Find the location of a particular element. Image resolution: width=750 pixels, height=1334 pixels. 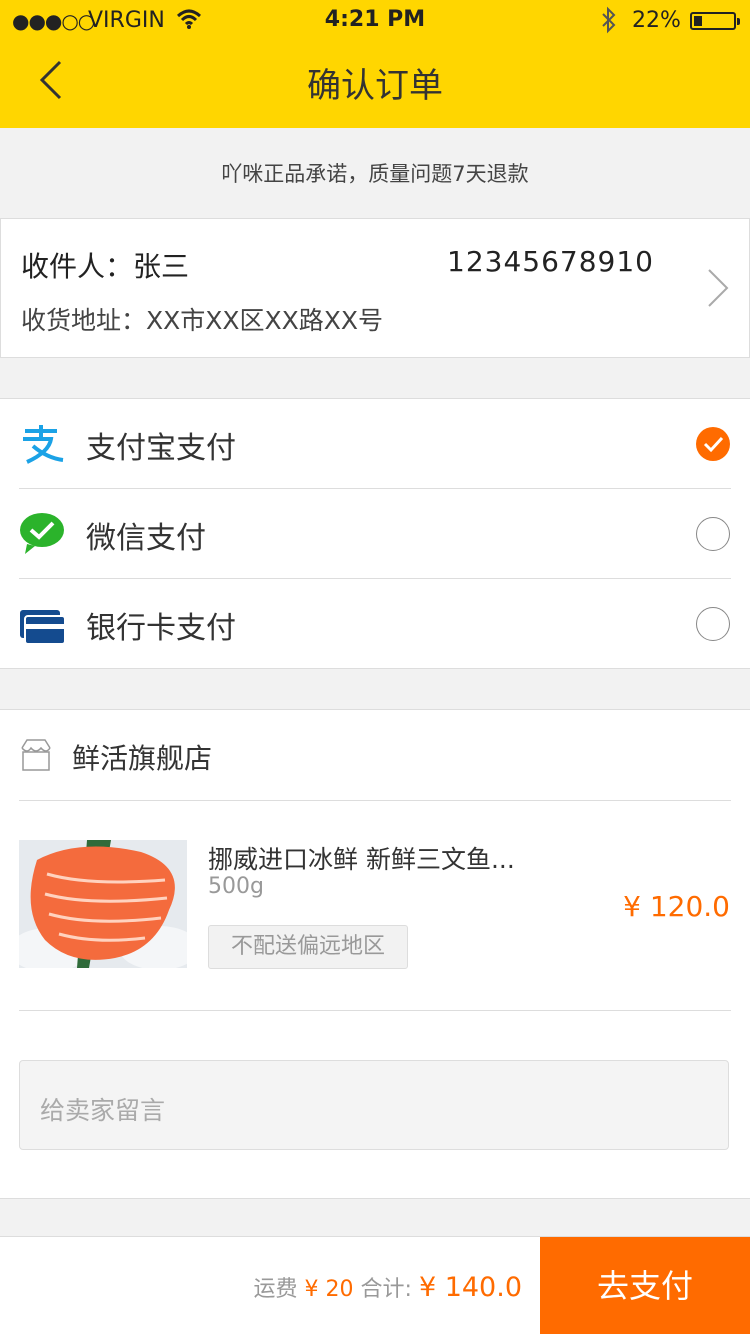

shop-name: 鲜活旗舰店 is located at coordinates (142, 757).